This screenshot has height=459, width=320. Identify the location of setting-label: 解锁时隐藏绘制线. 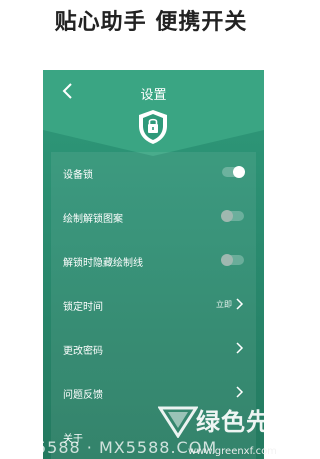
(103, 263).